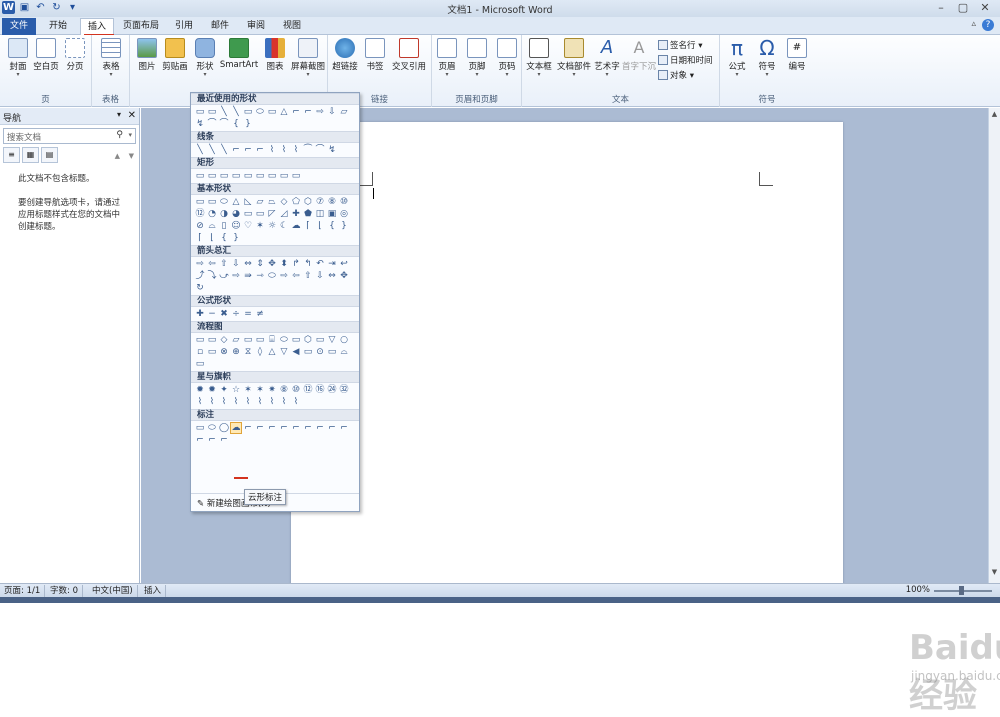 The height and width of the screenshot is (717, 1000). What do you see at coordinates (320, 390) in the screenshot?
I see `shape-item: ⑯` at bounding box center [320, 390].